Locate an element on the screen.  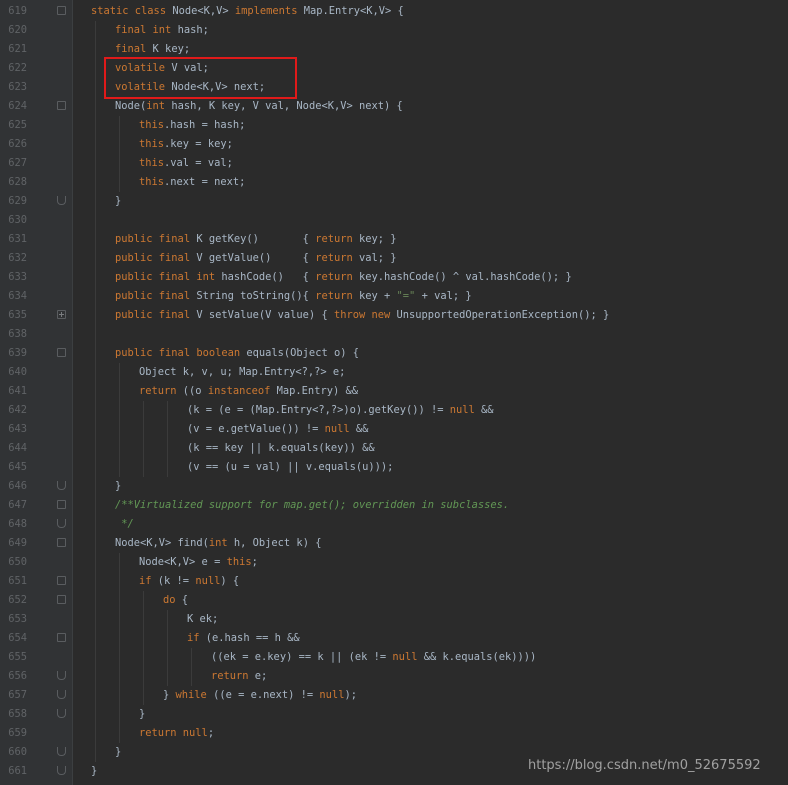
code-line: 650 Node<K,V> e = this; is located at coordinates (394, 562).